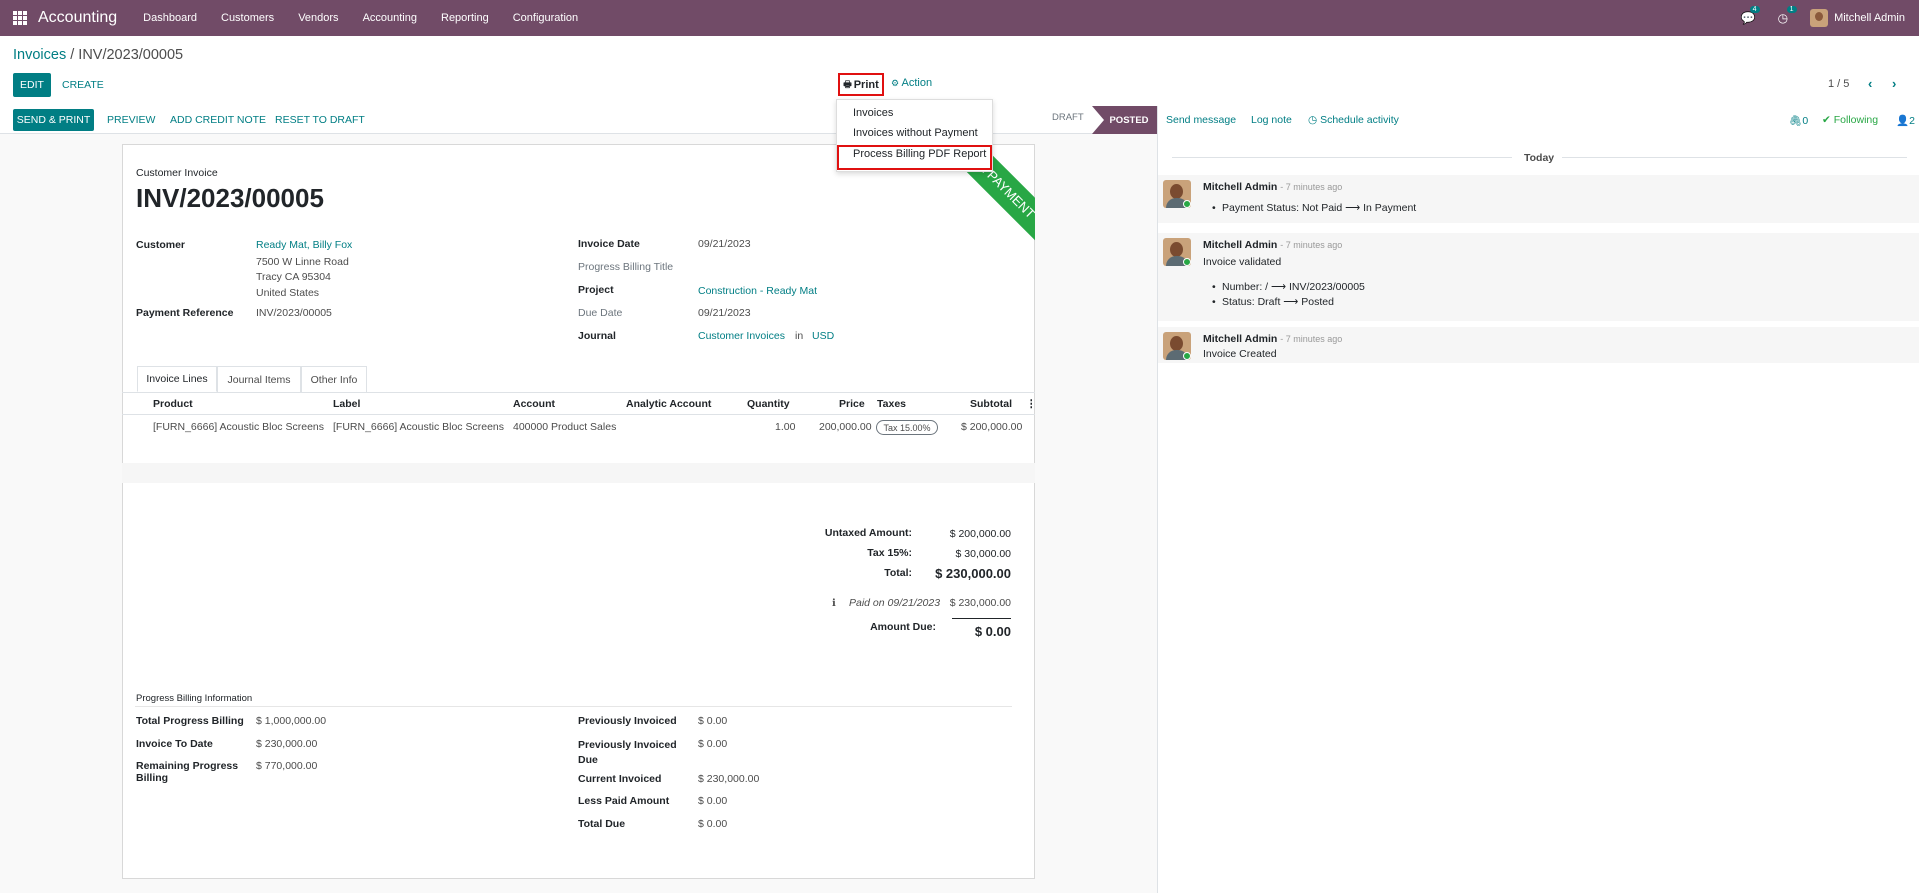 This screenshot has width=1919, height=893. What do you see at coordinates (318, 18) in the screenshot?
I see `nav-vendors: Vendors` at bounding box center [318, 18].